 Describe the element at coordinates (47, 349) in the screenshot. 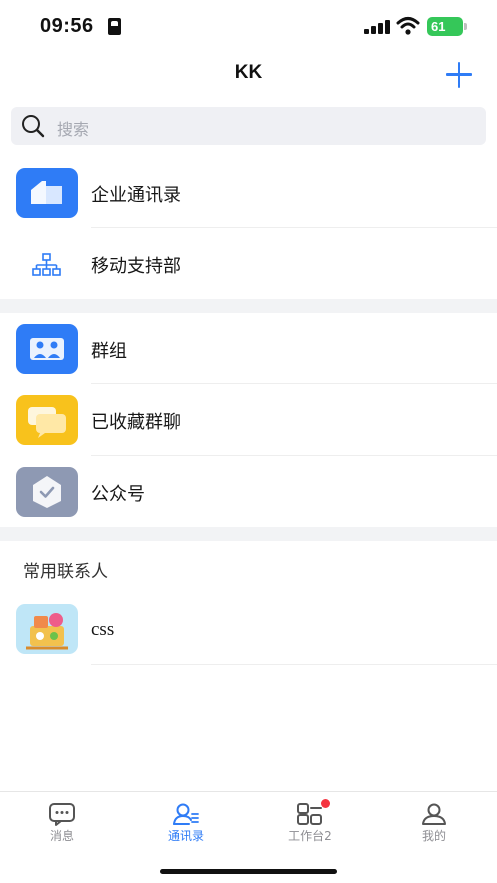

I see `group-icon` at that location.